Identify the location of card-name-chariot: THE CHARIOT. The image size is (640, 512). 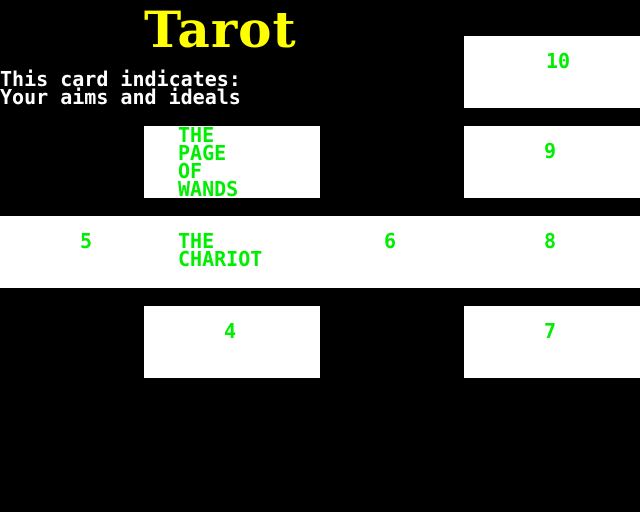
(220, 251).